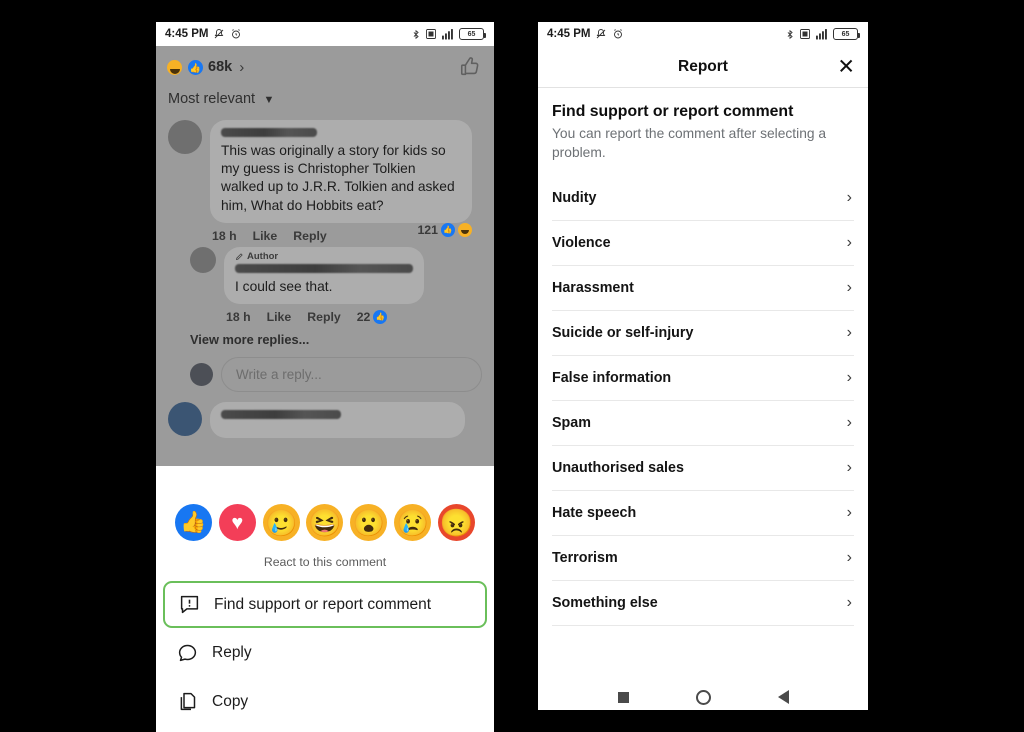 This screenshot has height=732, width=1024. What do you see at coordinates (325, 97) in the screenshot?
I see `sort-selector: Most relevant ▼` at bounding box center [325, 97].